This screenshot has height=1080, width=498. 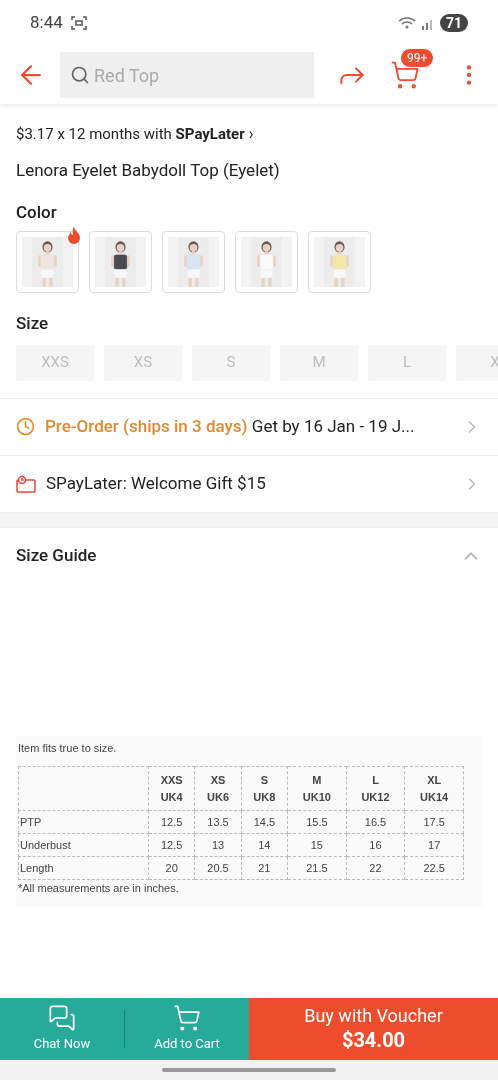 I want to click on cart-badge: 99+, so click(x=417, y=58).